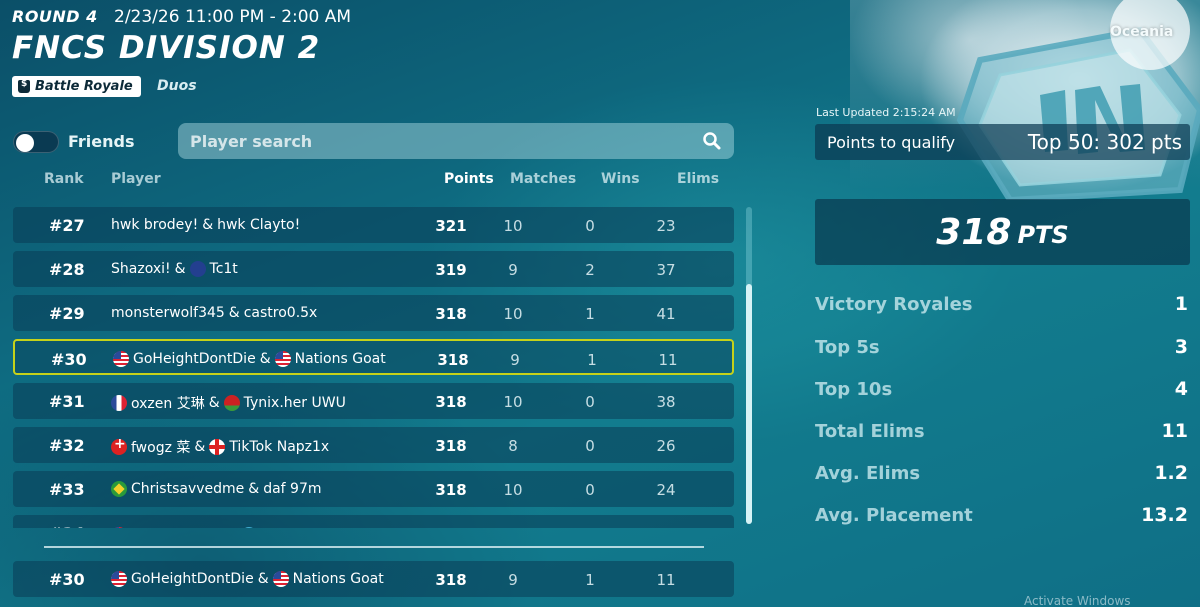 Image resolution: width=1200 pixels, height=607 pixels. What do you see at coordinates (279, 447) in the screenshot?
I see `player-two-name: TikTok Napz1x` at bounding box center [279, 447].